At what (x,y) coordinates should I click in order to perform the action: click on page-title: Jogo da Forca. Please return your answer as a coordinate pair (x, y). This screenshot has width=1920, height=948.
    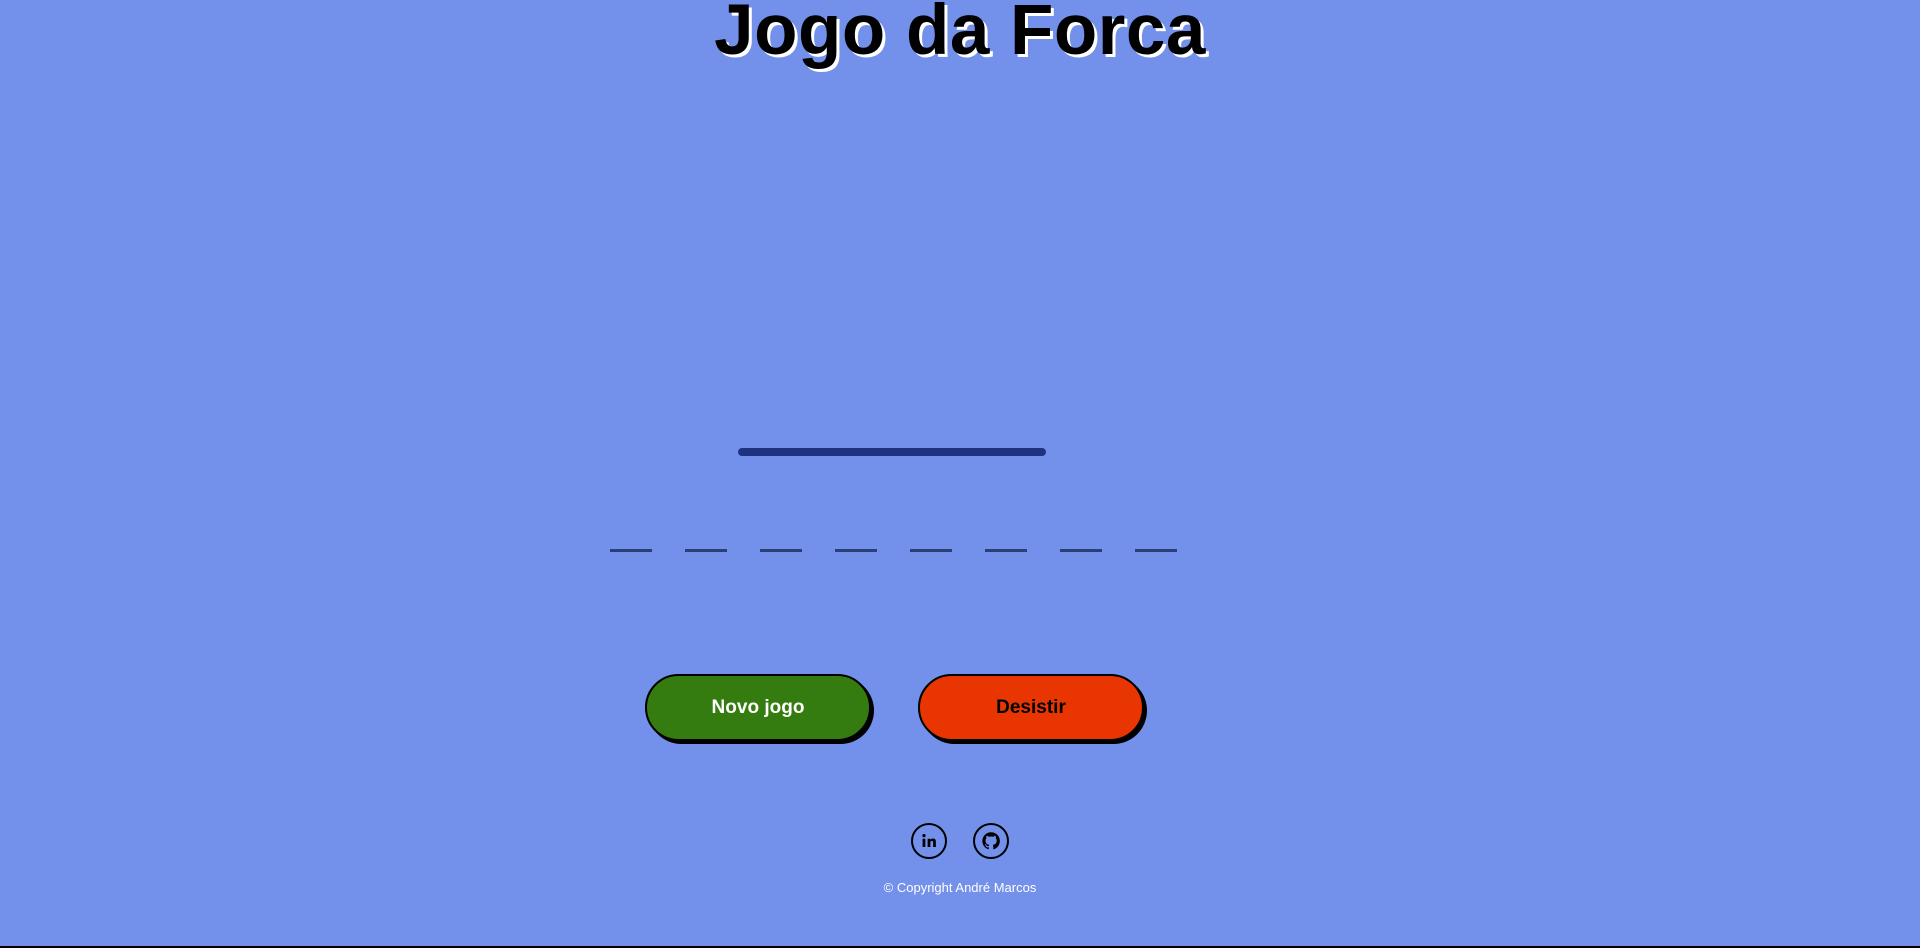
    Looking at the image, I should click on (960, 35).